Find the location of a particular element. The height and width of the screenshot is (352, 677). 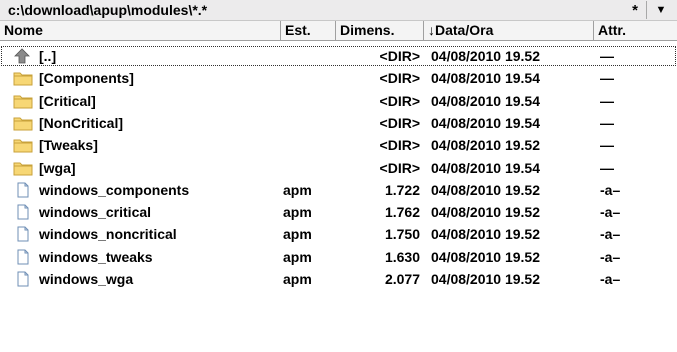

current-path: c:\download\apup\modules\*.* is located at coordinates (107, 10).